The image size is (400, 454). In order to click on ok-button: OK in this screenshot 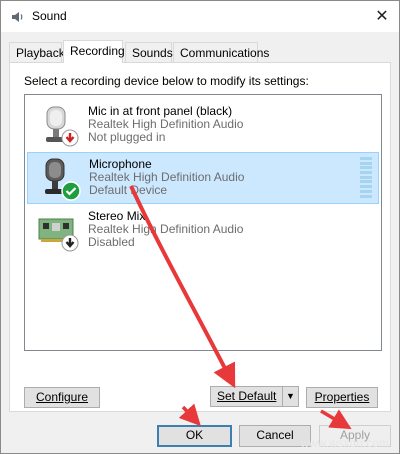, I will do `click(194, 436)`.